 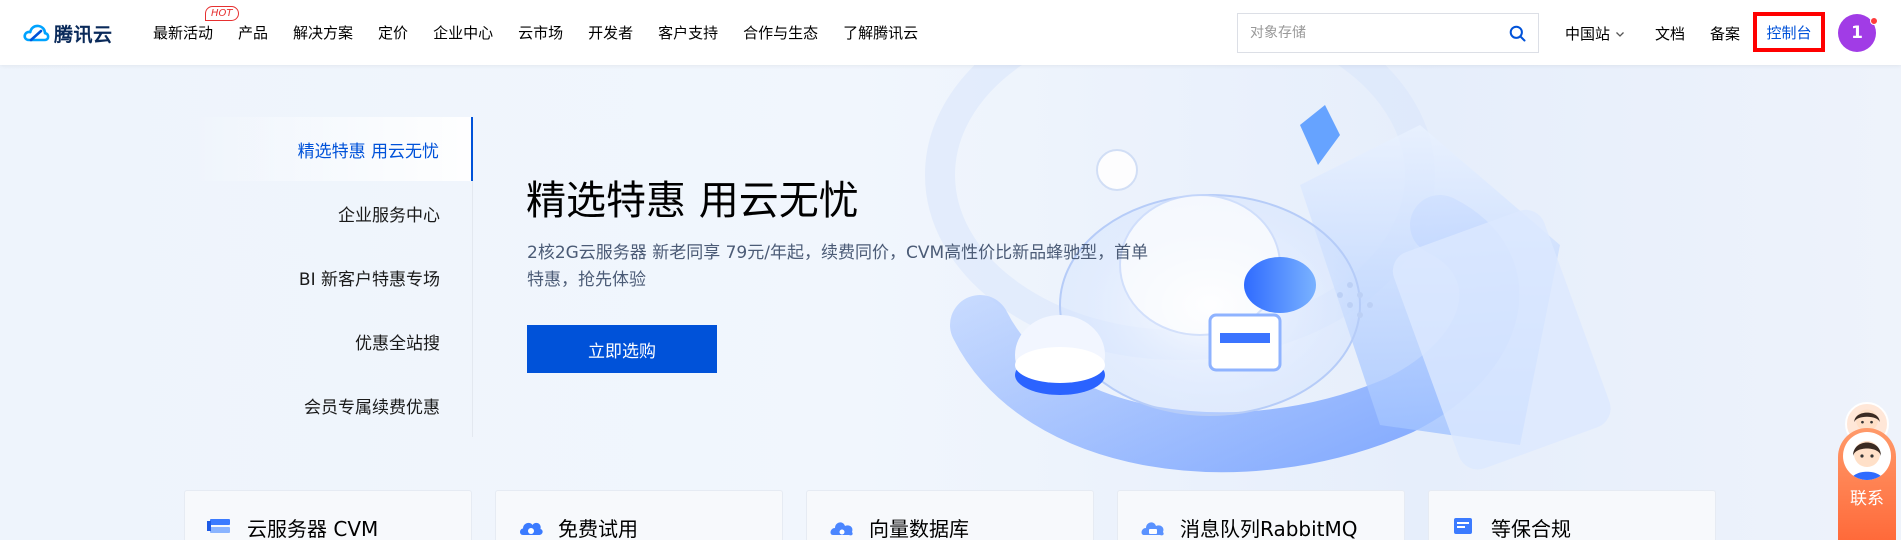 I want to click on compliance-icon, so click(x=1463, y=526).